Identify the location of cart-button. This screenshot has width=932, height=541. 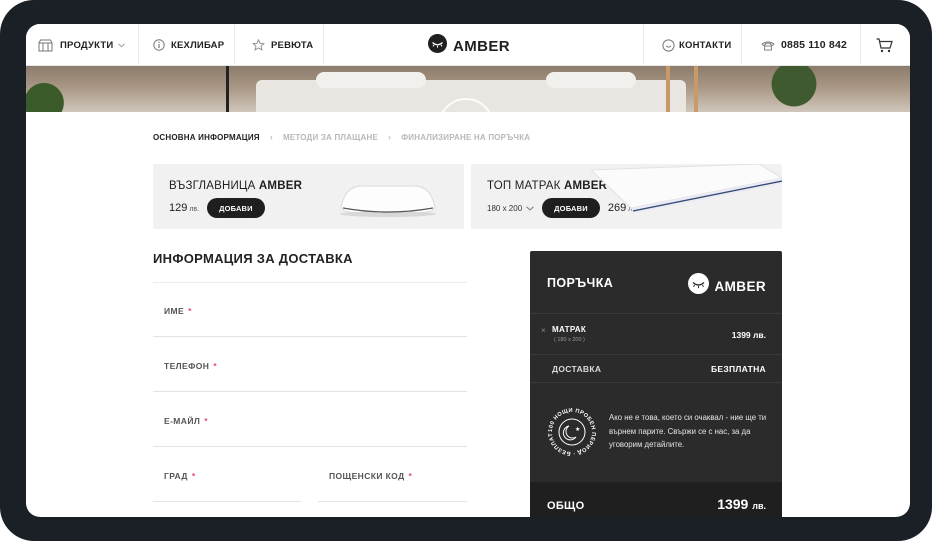
(884, 45).